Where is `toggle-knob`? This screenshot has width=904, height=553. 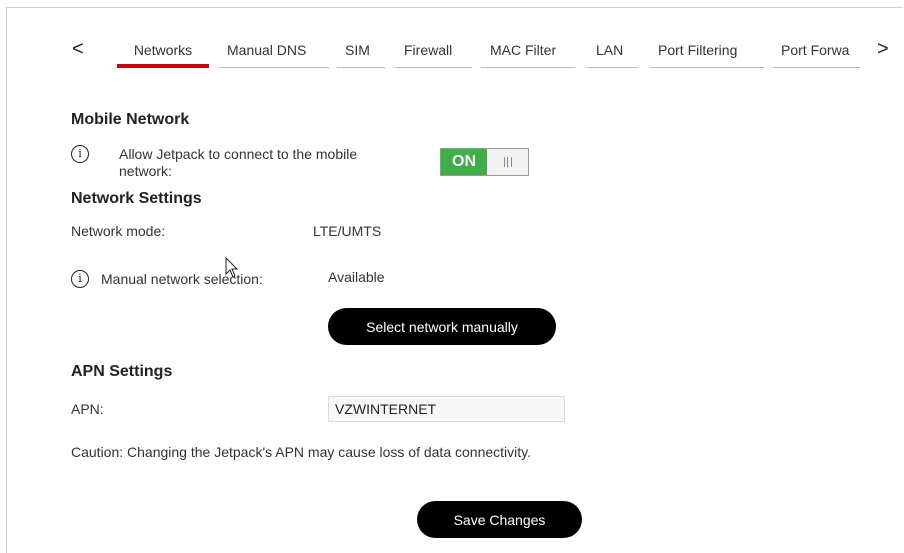
toggle-knob is located at coordinates (507, 162).